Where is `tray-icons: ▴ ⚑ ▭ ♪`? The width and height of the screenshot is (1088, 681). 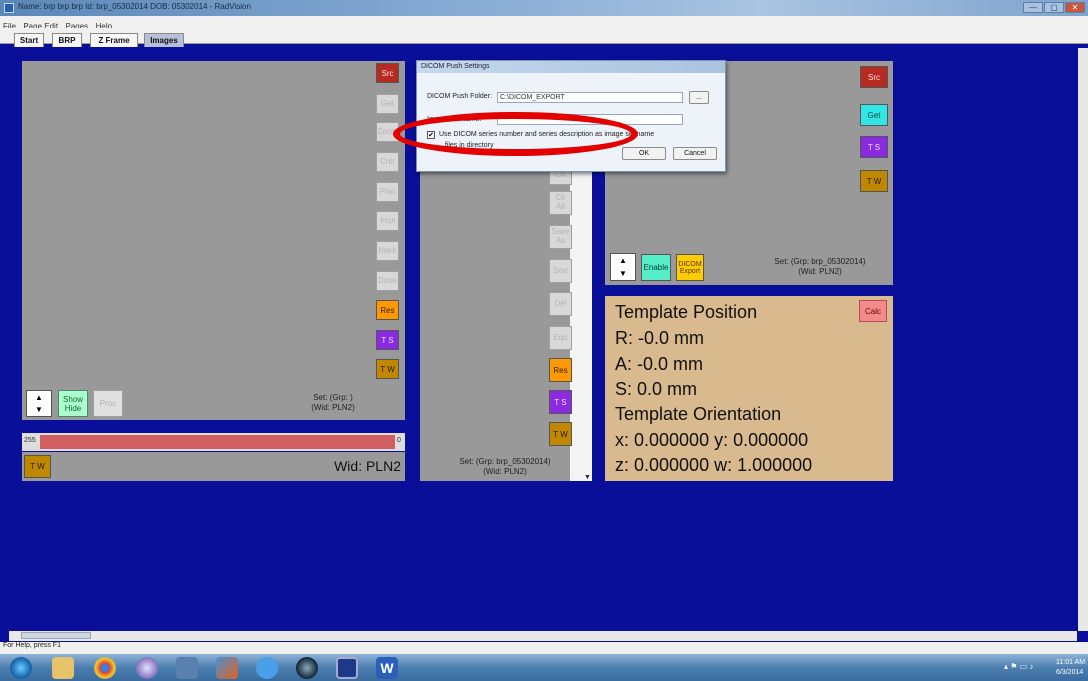
tray-icons: ▴ ⚑ ▭ ♪ is located at coordinates (1018, 666).